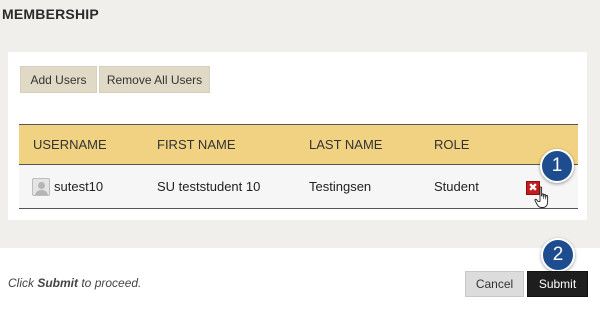 This screenshot has height=309, width=600. Describe the element at coordinates (557, 166) in the screenshot. I see `callout-step-1: 1` at that location.